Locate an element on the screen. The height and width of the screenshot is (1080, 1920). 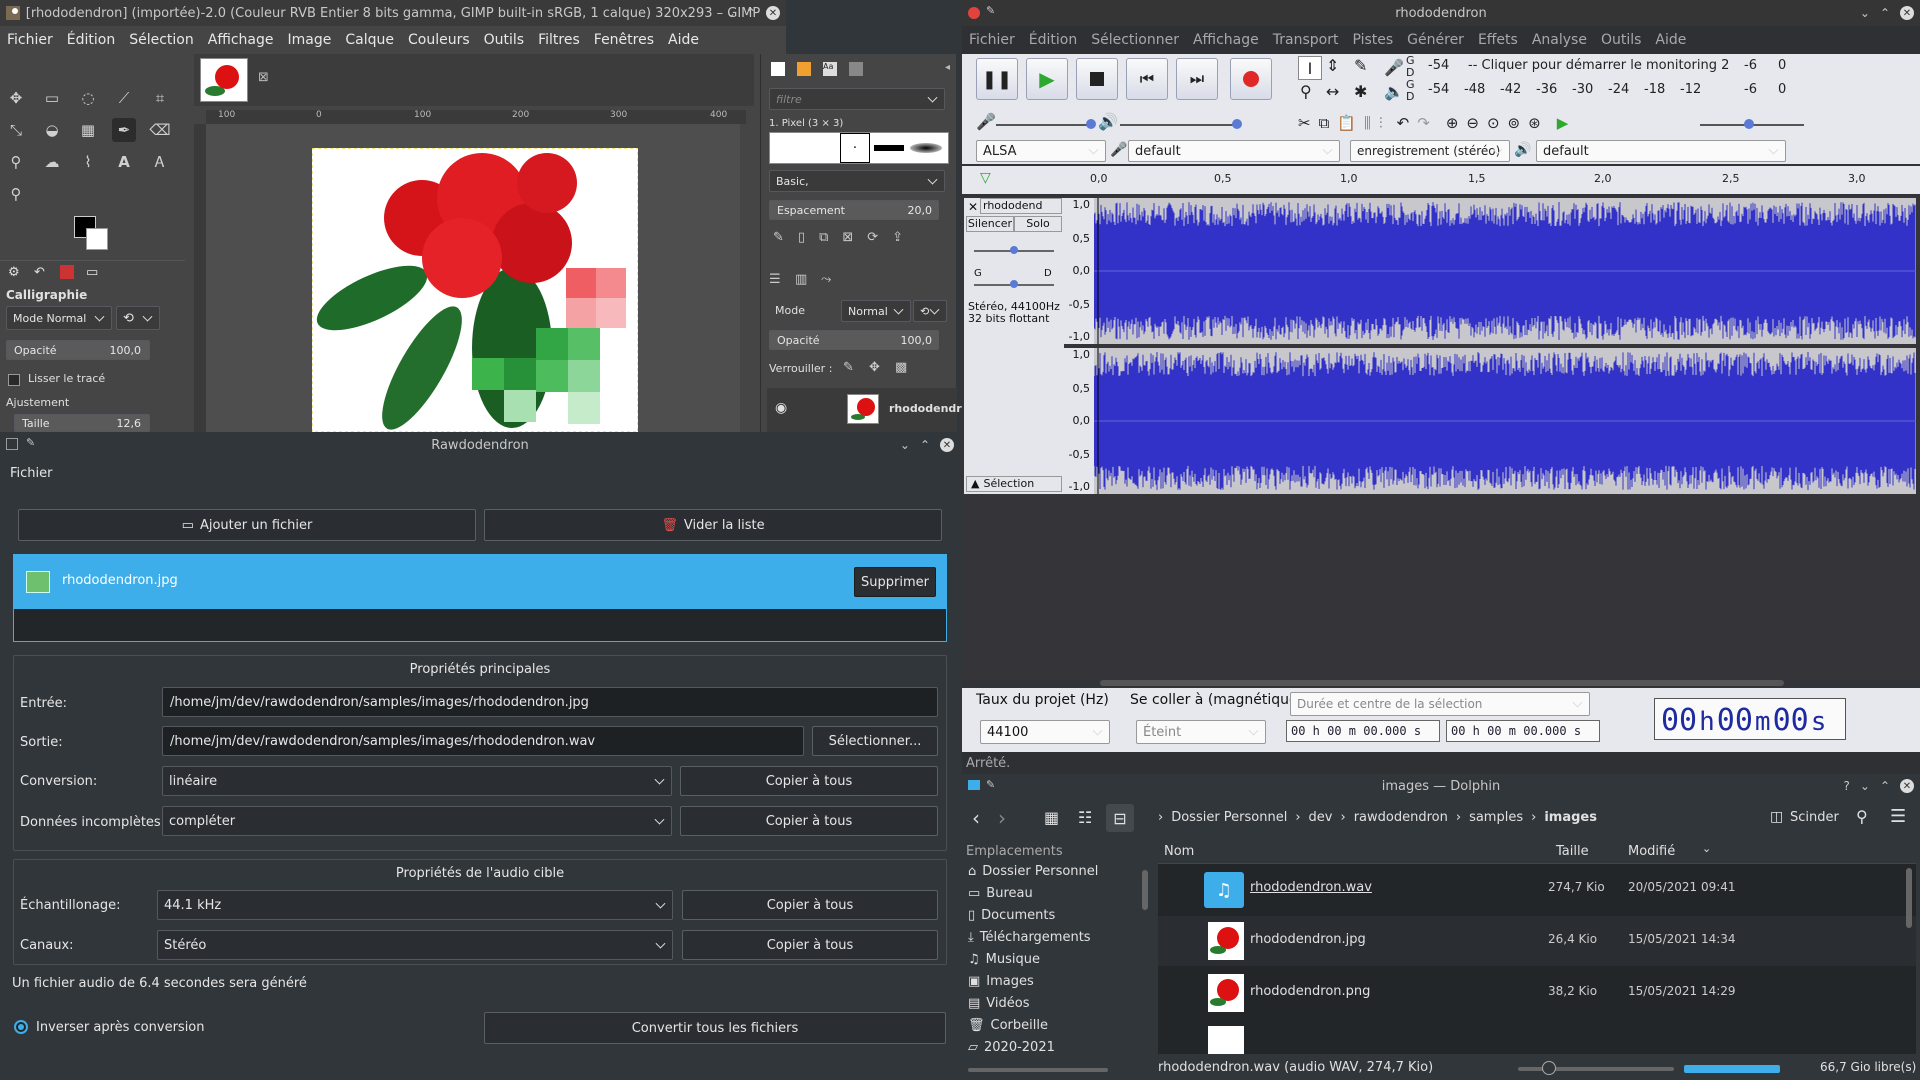
gimp-menu-selection: Sélection is located at coordinates (161, 40).